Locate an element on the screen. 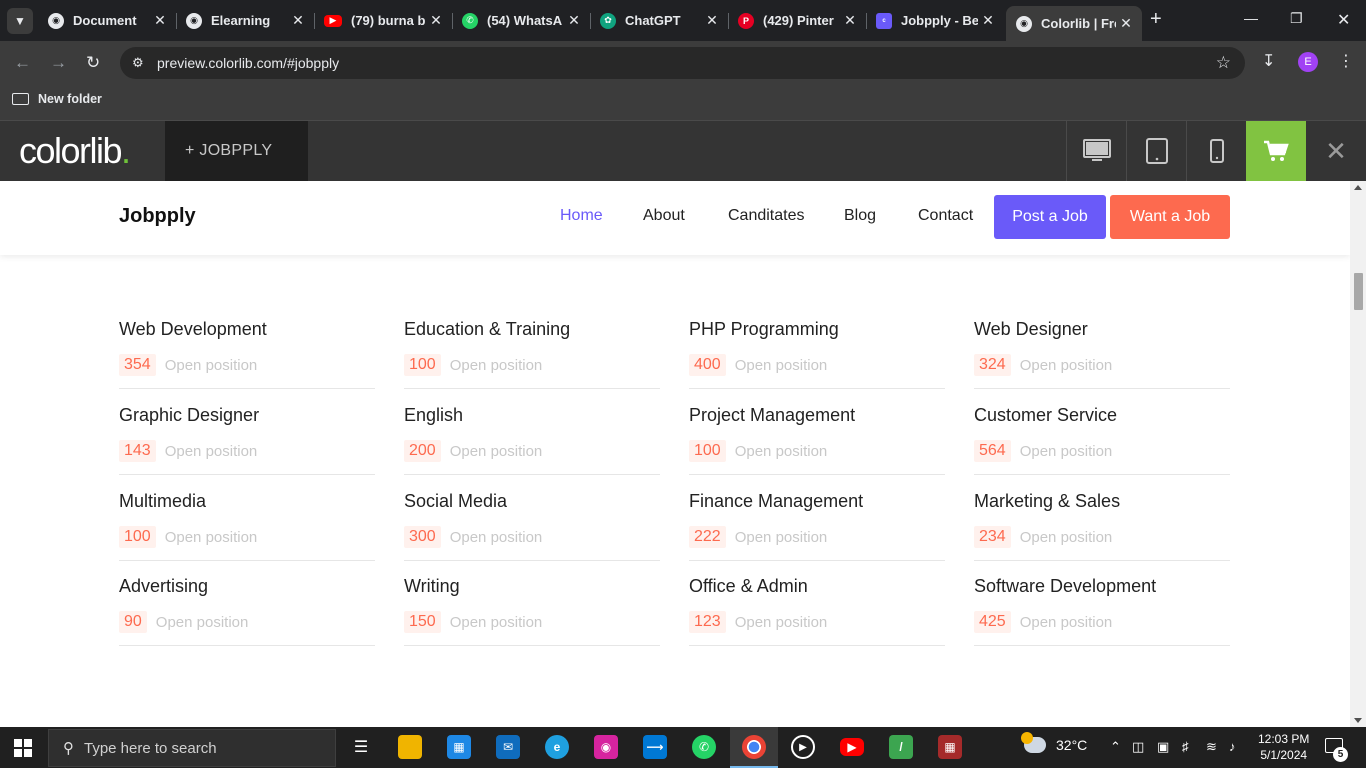 This screenshot has height=768, width=1366. category-name: Finance Management is located at coordinates (817, 501).